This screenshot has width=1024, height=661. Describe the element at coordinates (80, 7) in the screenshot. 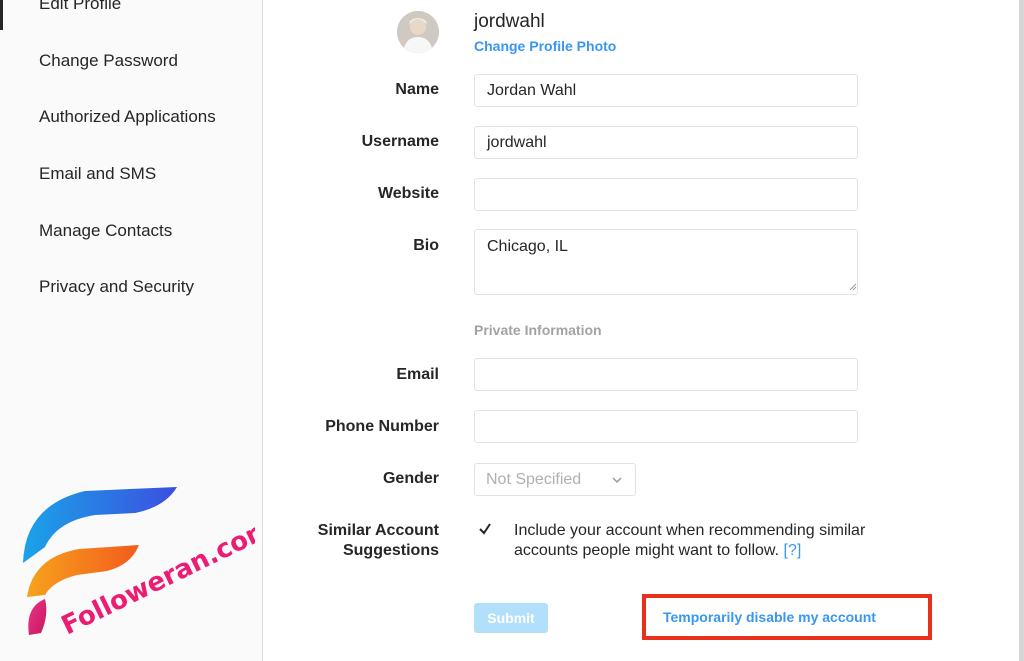

I see `sidebar-item-edit-profile: Edit Profile` at that location.